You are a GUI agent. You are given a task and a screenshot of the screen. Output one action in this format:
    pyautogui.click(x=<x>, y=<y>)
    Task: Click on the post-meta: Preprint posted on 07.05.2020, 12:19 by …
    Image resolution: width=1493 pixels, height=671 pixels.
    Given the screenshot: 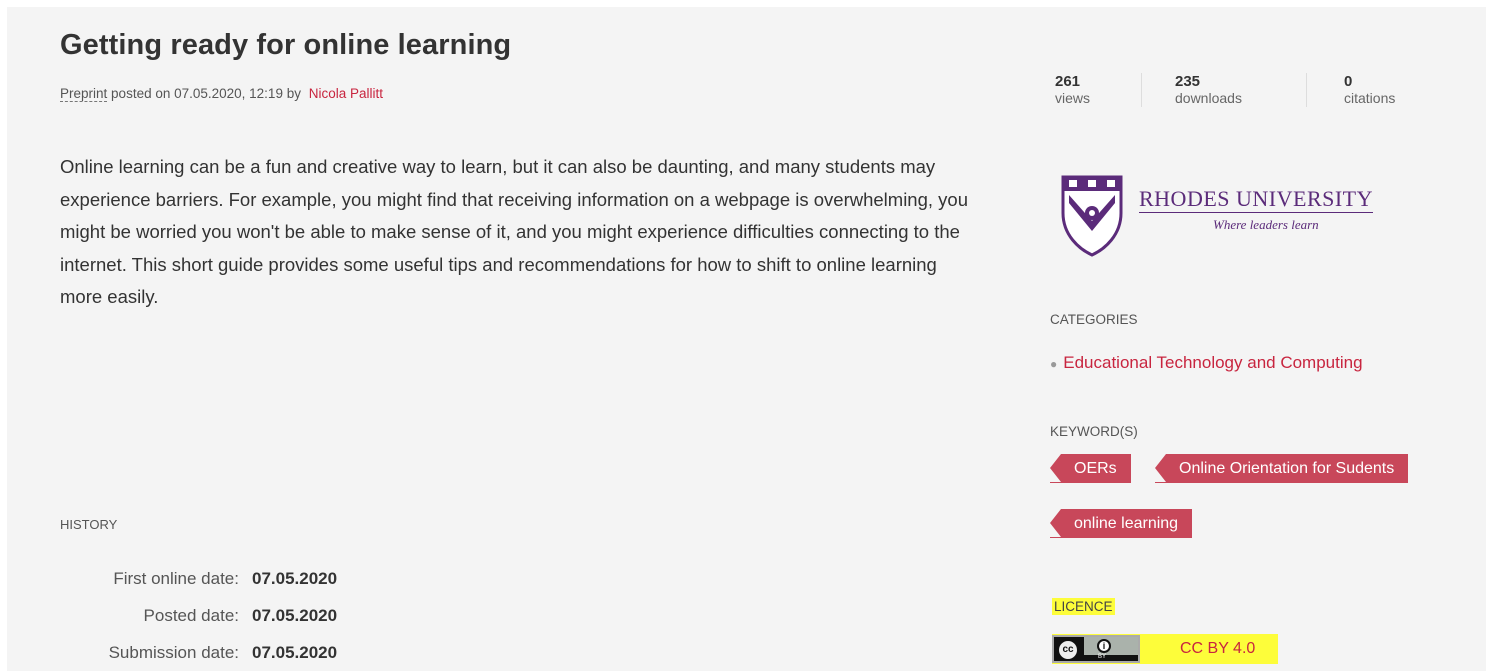 What is the action you would take?
    pyautogui.click(x=221, y=94)
    